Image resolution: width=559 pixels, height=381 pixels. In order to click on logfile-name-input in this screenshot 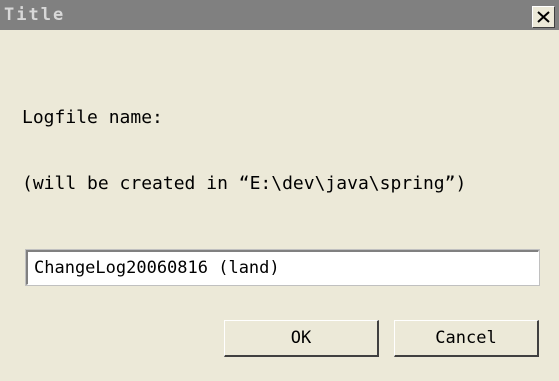, I will do `click(282, 267)`.